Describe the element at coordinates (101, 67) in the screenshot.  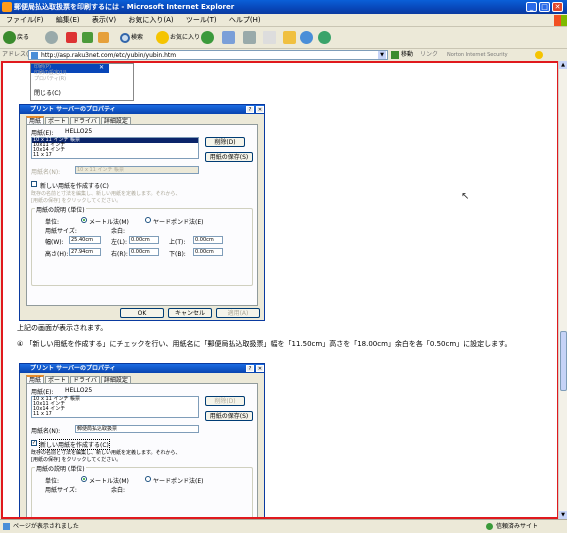
I see `menu-close-icon: ✕` at that location.